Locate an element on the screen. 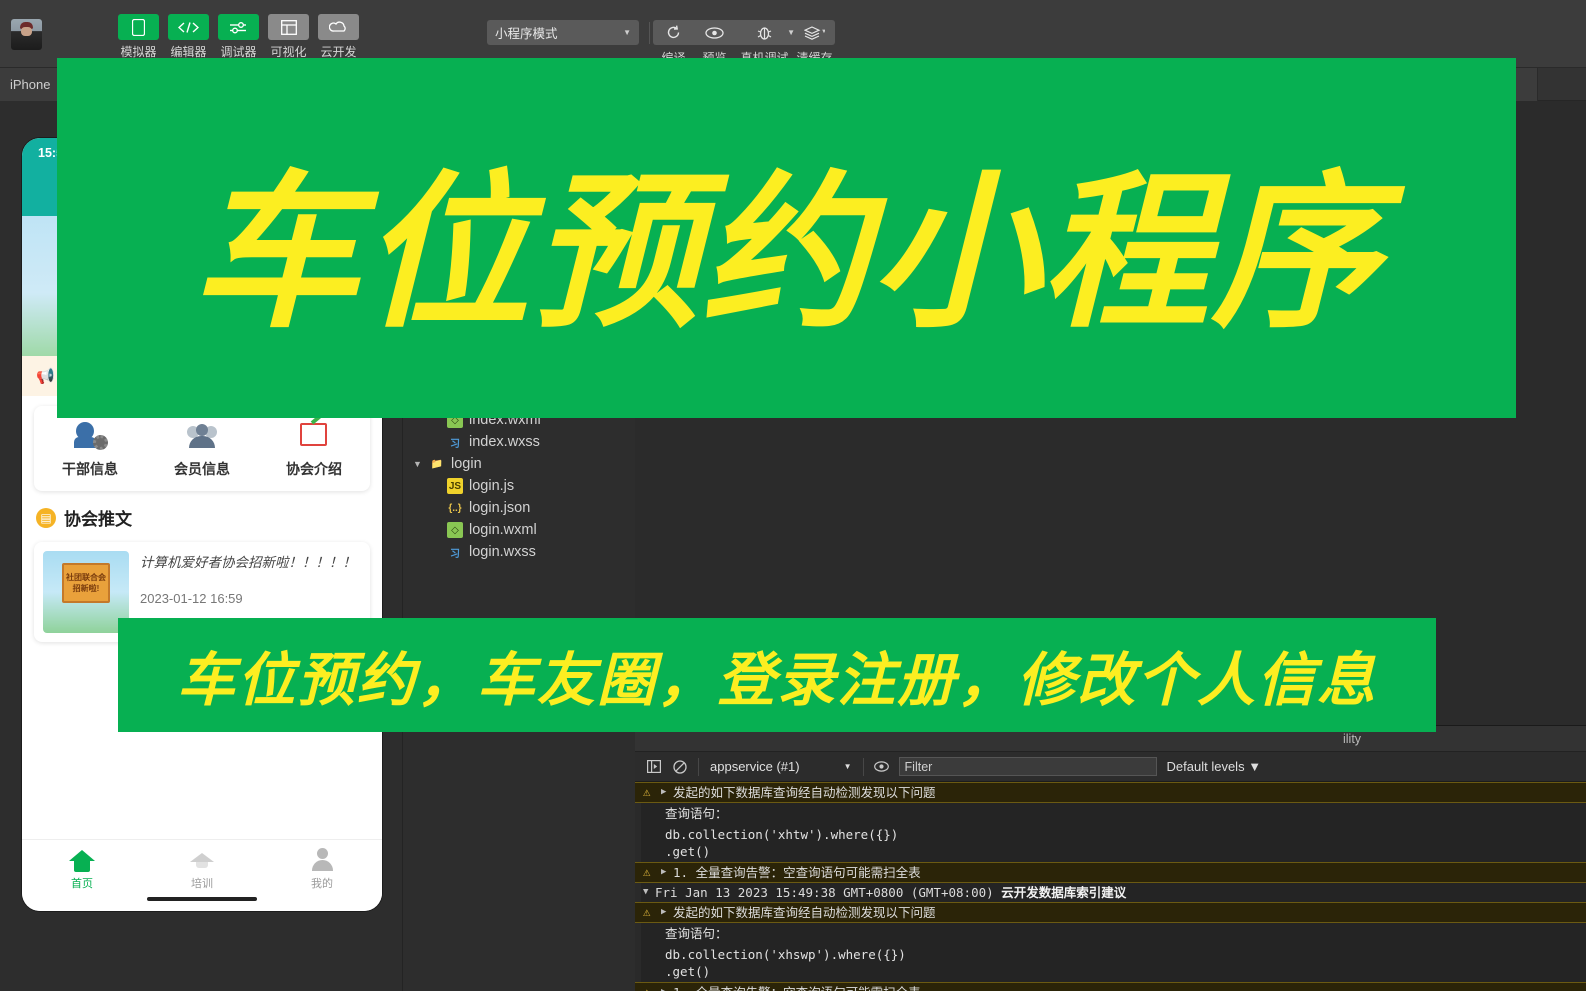 This screenshot has width=1586, height=991. json-file-icon: {..} is located at coordinates (455, 508).